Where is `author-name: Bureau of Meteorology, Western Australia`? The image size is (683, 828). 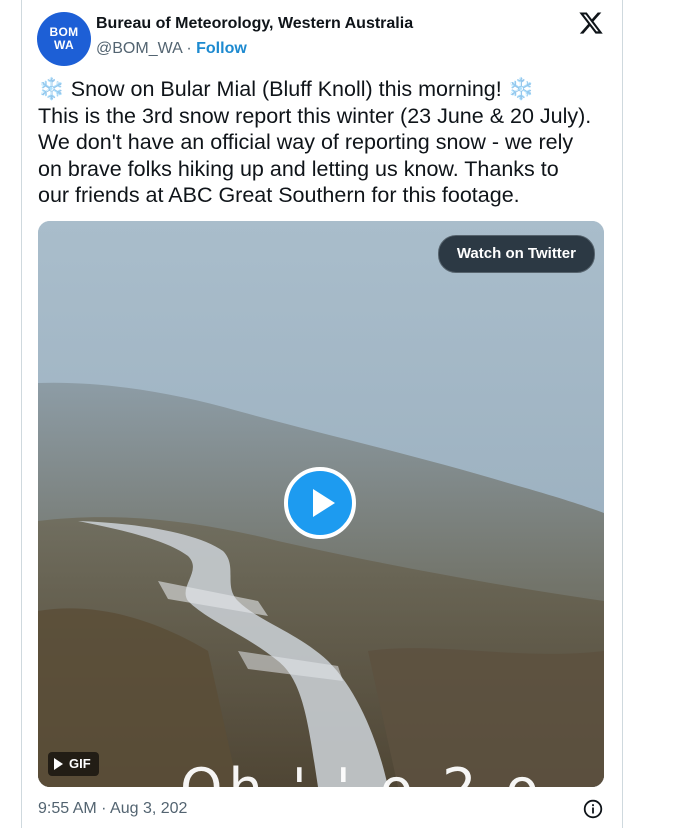 author-name: Bureau of Meteorology, Western Australia is located at coordinates (254, 24).